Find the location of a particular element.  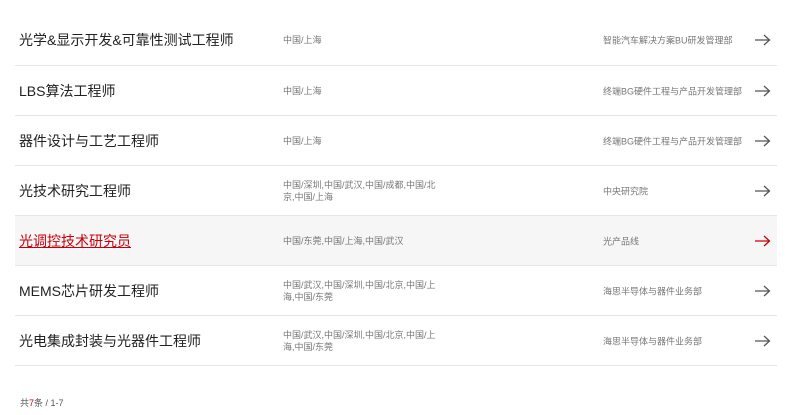

job-row-hovered: 光调控技术研究员 中国/东莞,中国/上海,中国/武汉 光产品线 is located at coordinates (396, 241).